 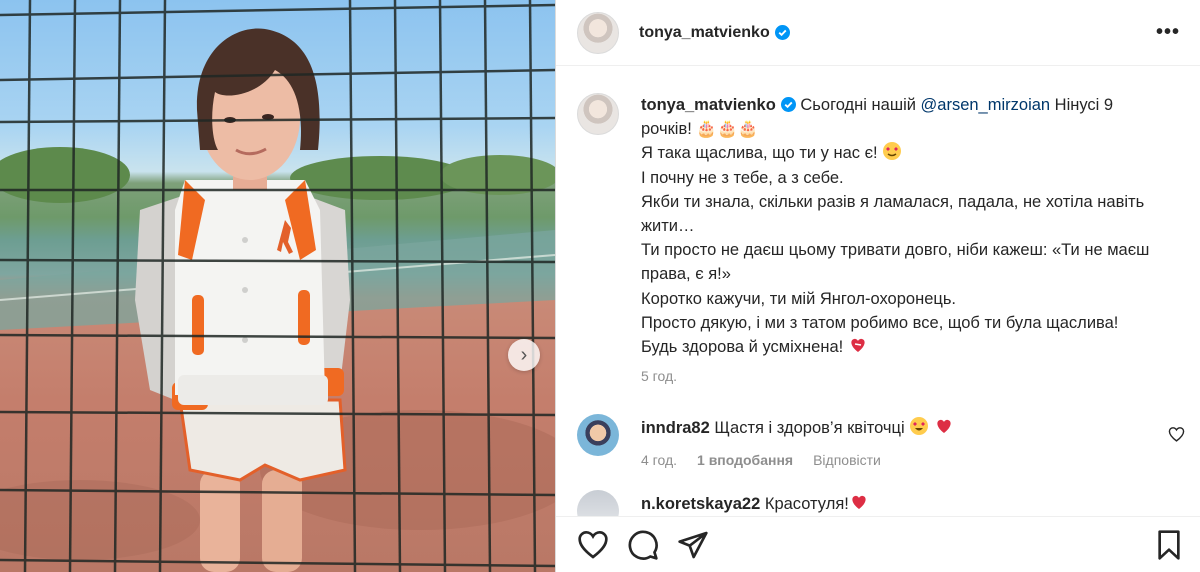 What do you see at coordinates (598, 114) in the screenshot?
I see `caption-avatar` at bounding box center [598, 114].